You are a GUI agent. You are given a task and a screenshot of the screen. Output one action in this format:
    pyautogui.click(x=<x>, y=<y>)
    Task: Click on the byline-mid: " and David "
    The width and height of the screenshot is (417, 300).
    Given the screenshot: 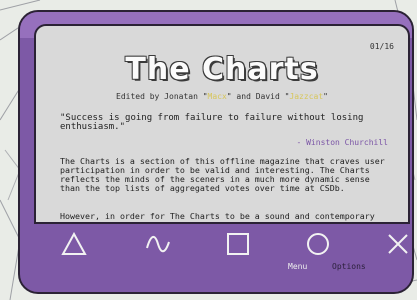 What is the action you would take?
    pyautogui.click(x=258, y=96)
    